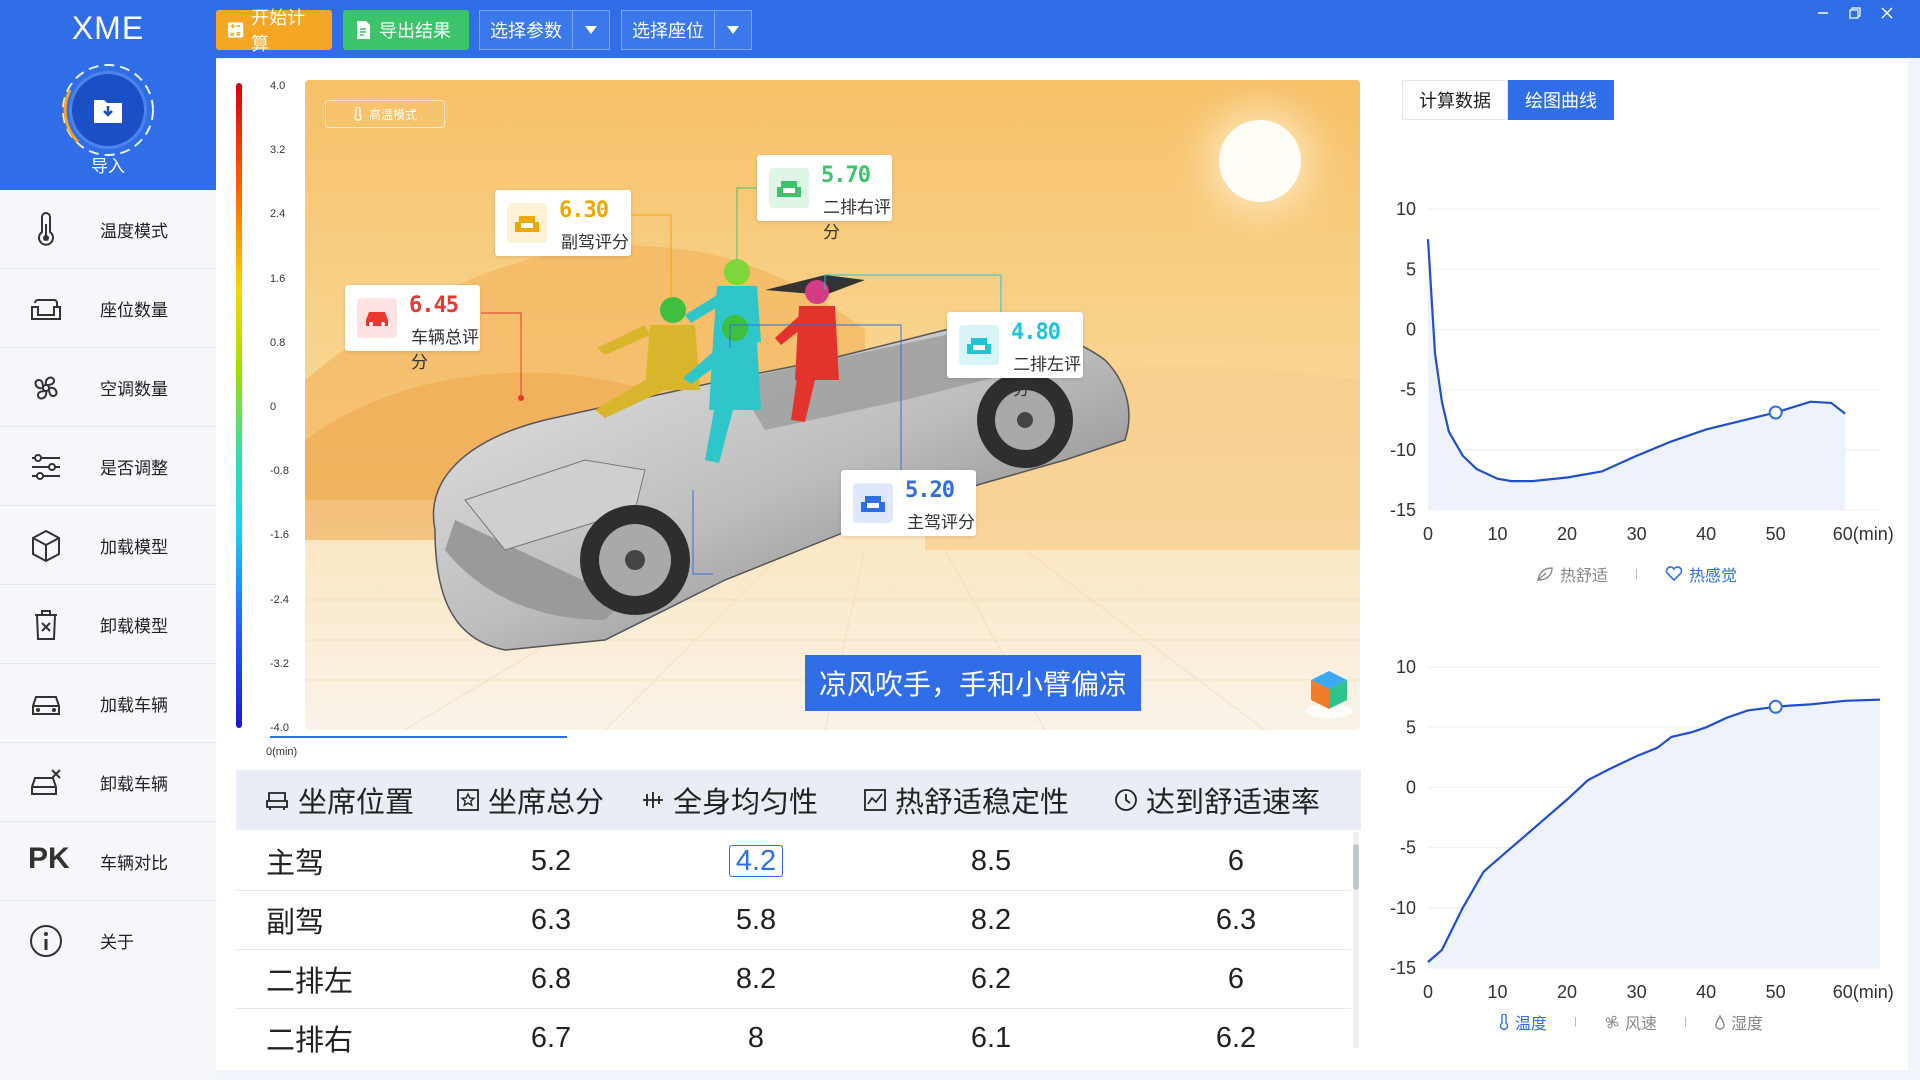  I want to click on thermometer-icon, so click(1504, 1022).